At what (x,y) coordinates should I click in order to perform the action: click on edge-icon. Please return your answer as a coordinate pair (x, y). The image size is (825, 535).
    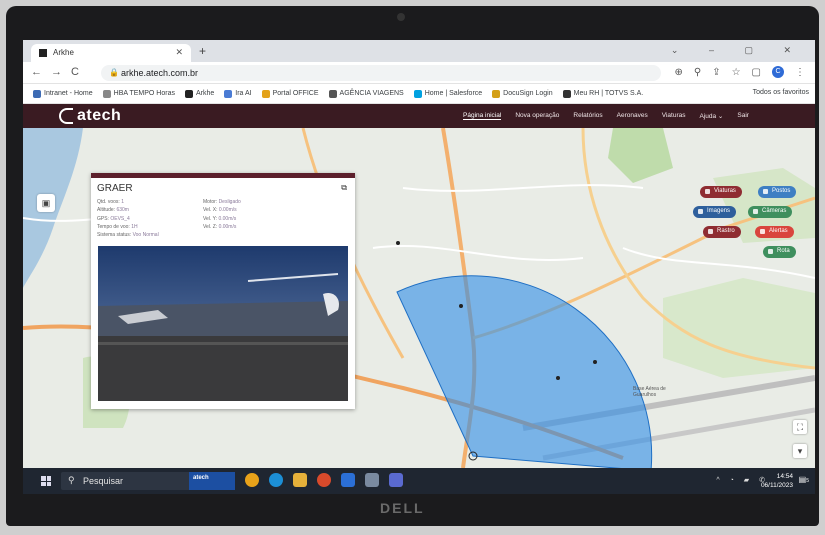
    Looking at the image, I should click on (276, 480).